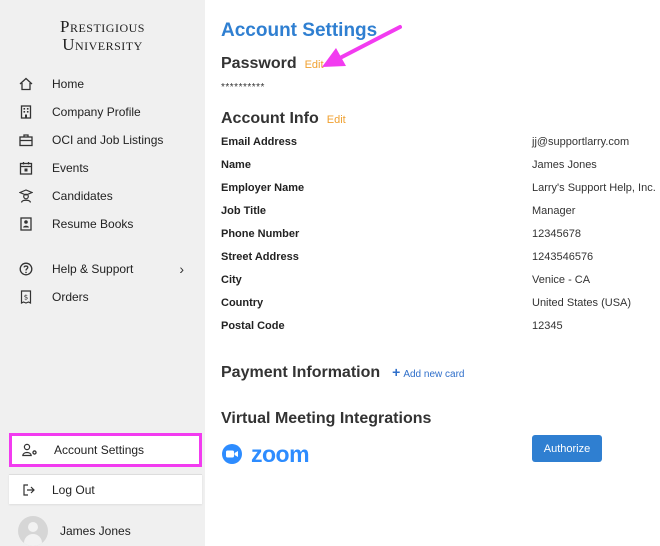 The height and width of the screenshot is (546, 660). Describe the element at coordinates (99, 450) in the screenshot. I see `account-settings-label: Account Settings` at that location.